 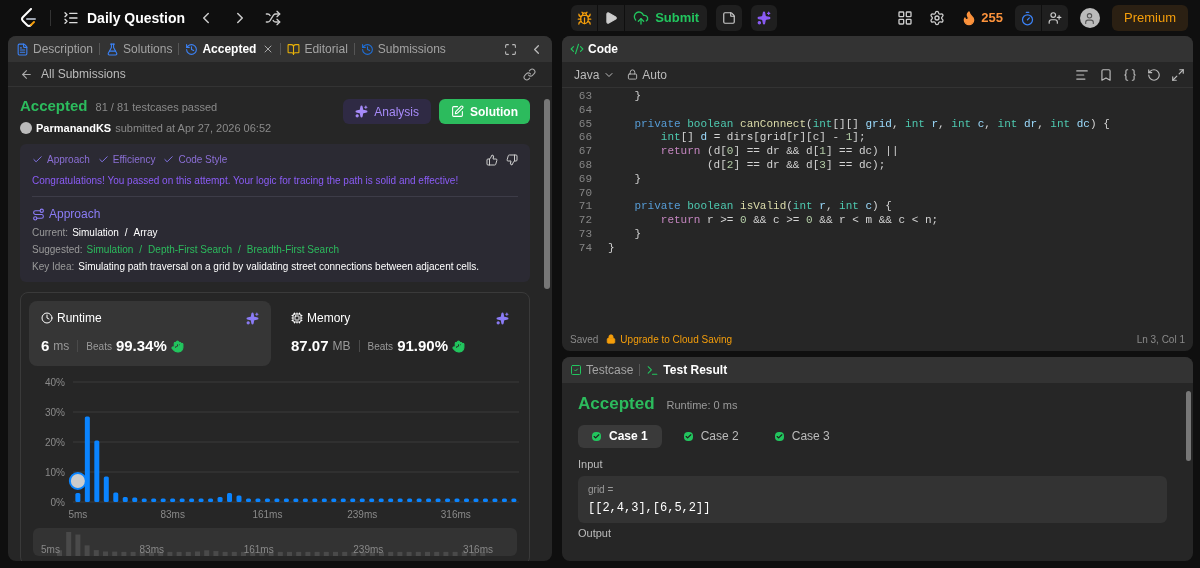 What do you see at coordinates (150, 333) in the screenshot?
I see `stat-card: Runtime 6 ms Beats 99.34%` at bounding box center [150, 333].